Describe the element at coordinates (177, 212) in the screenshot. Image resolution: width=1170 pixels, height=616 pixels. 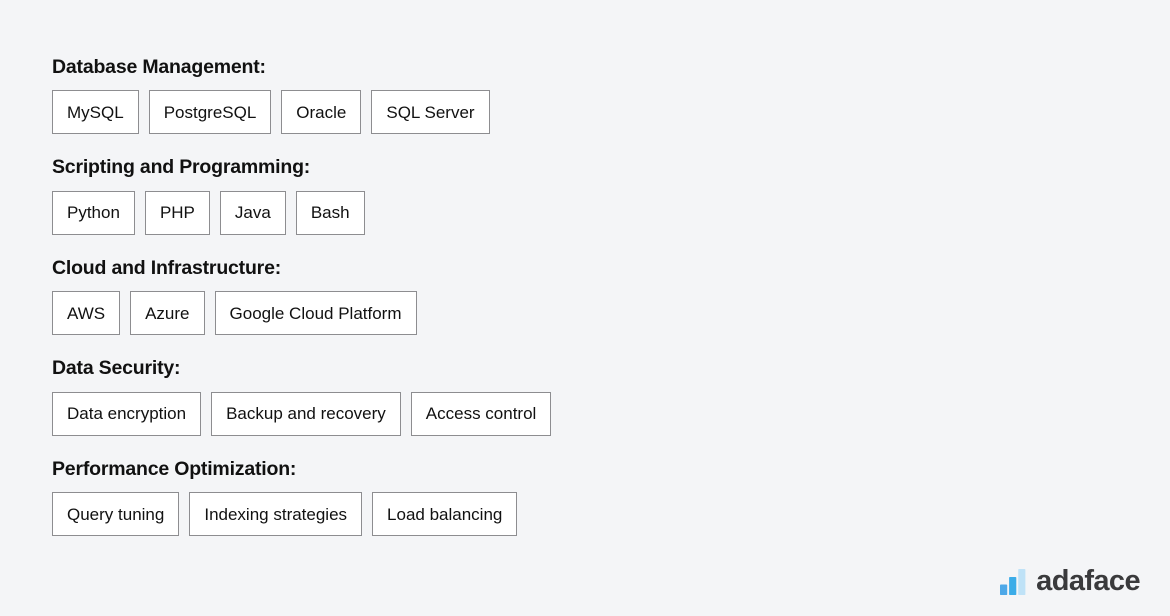
I see `skill-chip: PHP` at that location.